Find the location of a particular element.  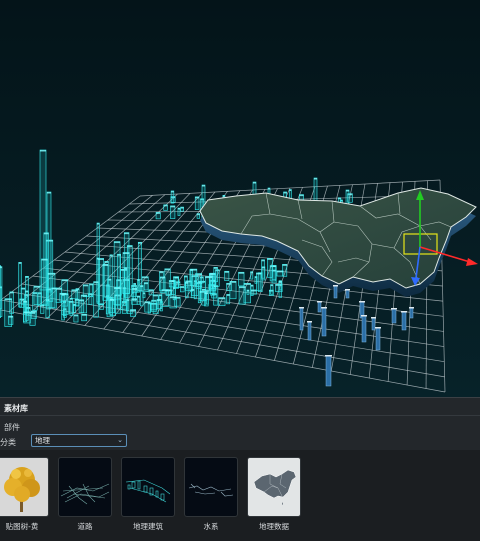

category-label: 分类 is located at coordinates (8, 442).